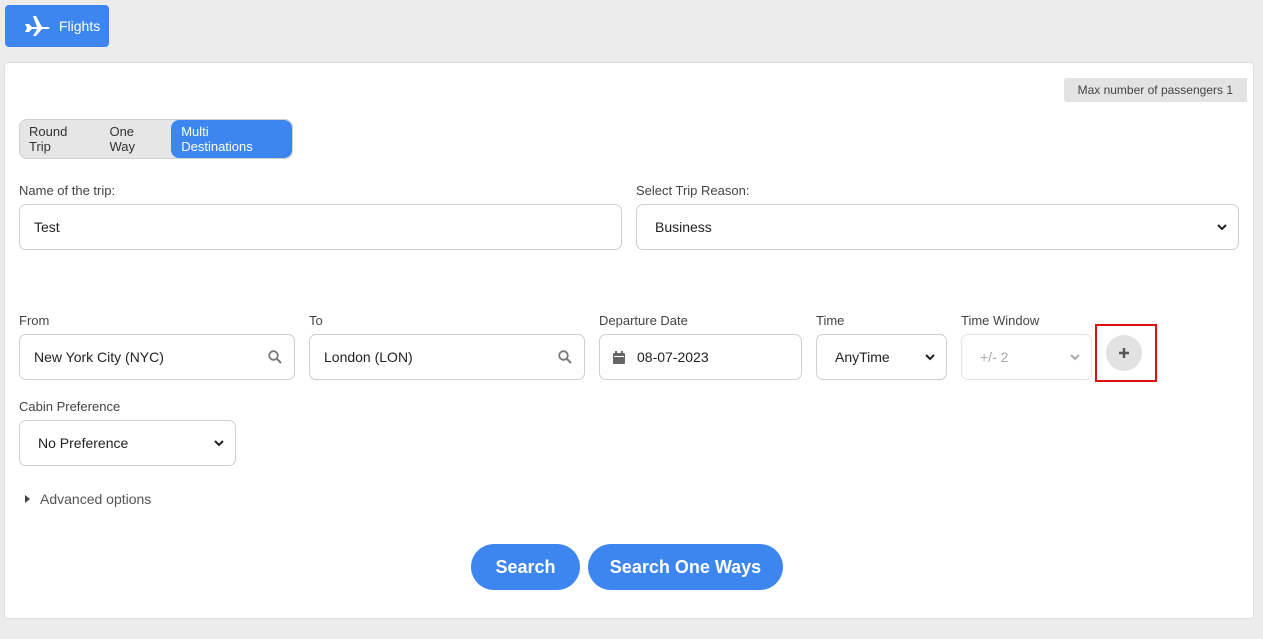 This screenshot has width=1263, height=639. Describe the element at coordinates (643, 320) in the screenshot. I see `departure-date-label: Departure Date` at that location.